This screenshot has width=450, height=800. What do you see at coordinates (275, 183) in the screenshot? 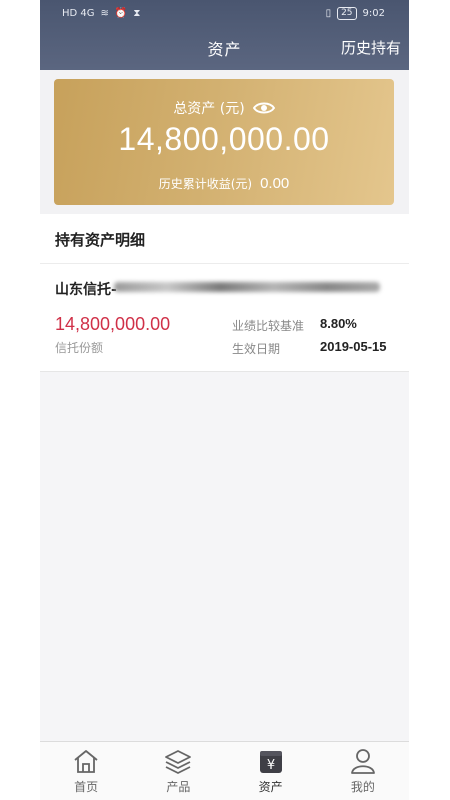
I see `history-income-value: 0.00` at bounding box center [275, 183].